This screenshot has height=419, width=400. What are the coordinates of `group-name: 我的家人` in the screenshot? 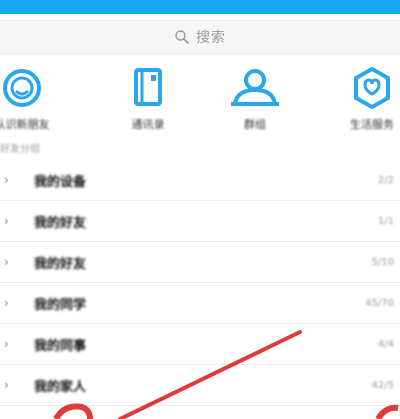 It's located at (60, 387).